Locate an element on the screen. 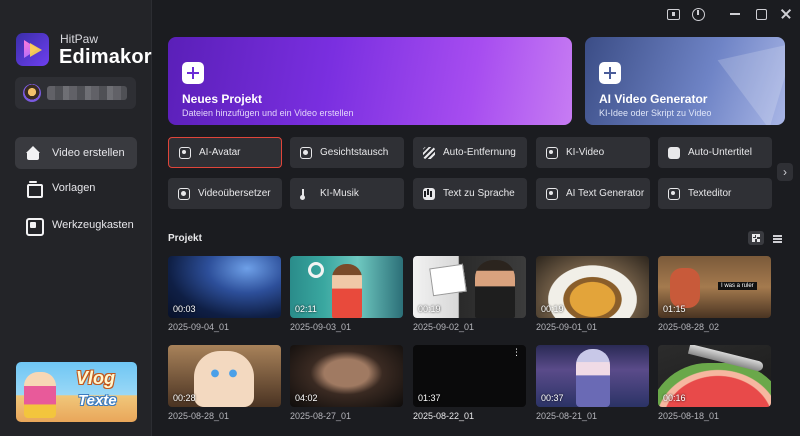 This screenshot has height=436, width=800. sidebar-item-vorlagen: Vorlagen is located at coordinates (76, 188).